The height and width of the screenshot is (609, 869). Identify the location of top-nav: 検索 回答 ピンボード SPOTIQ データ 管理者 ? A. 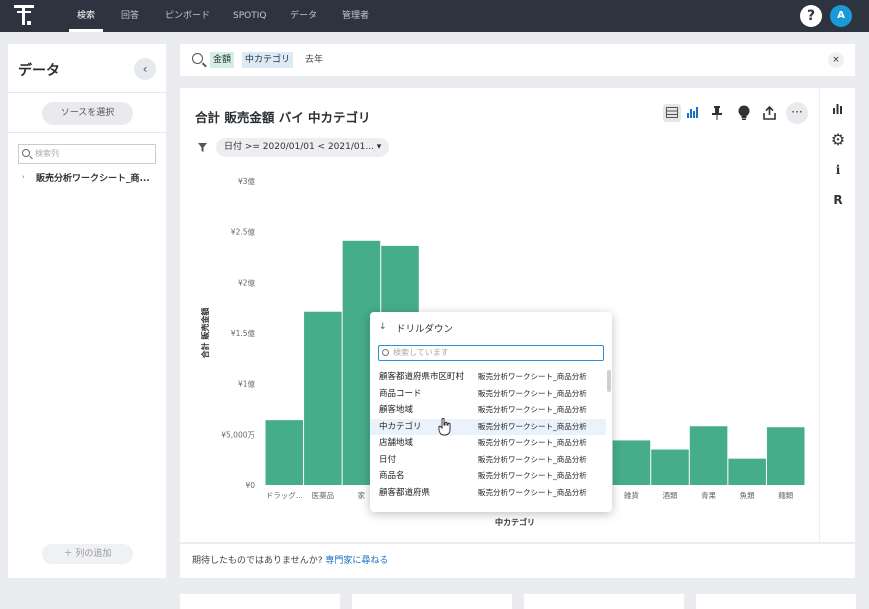
(434, 16).